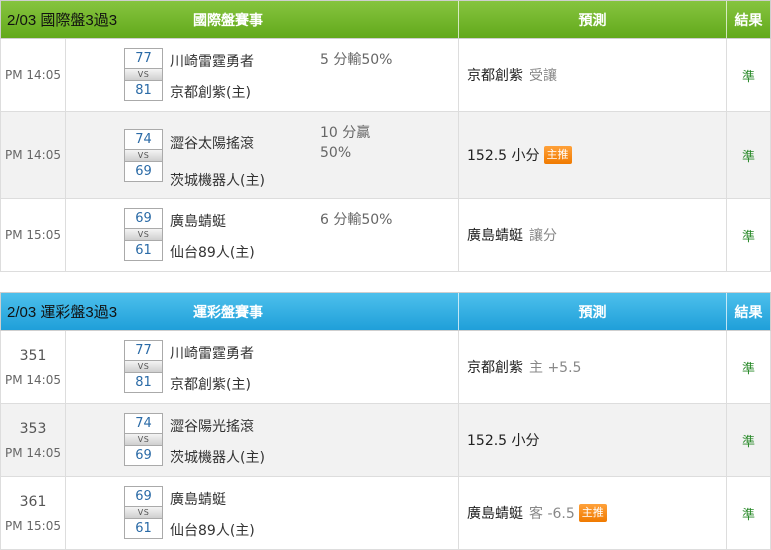  What do you see at coordinates (33, 428) in the screenshot?
I see `game-code: 353` at bounding box center [33, 428].